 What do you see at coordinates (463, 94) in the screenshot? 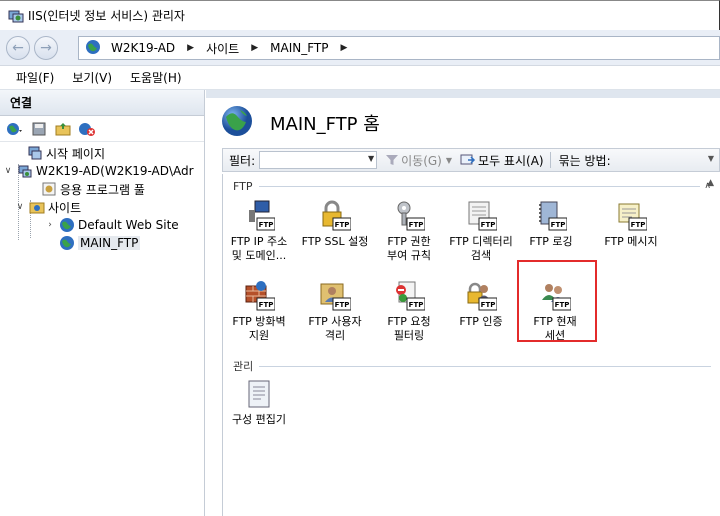
I see `panel-header-strip` at bounding box center [463, 94].